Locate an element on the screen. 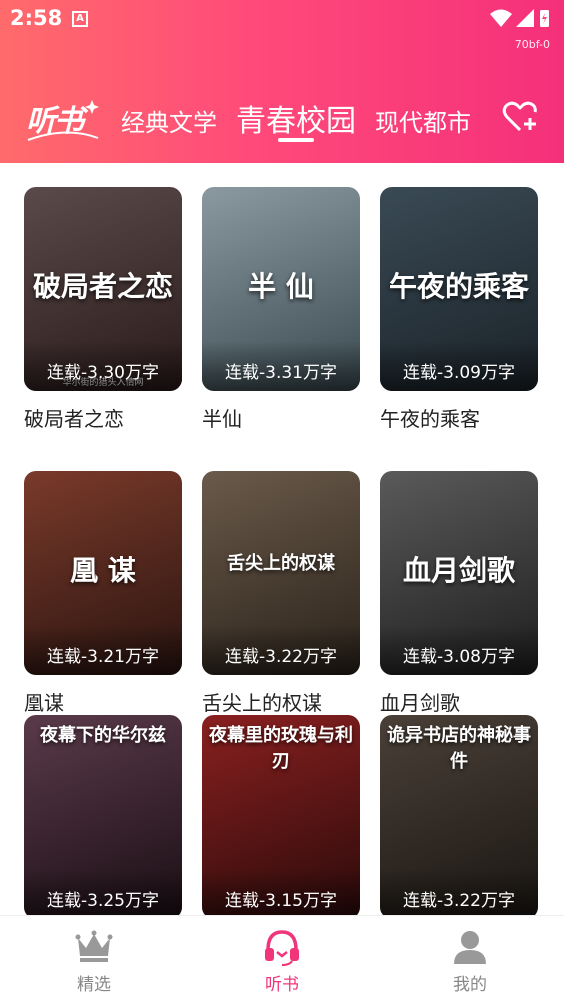  book-card: 凰 谋连载-3.21万字凰谋 is located at coordinates (103, 596).